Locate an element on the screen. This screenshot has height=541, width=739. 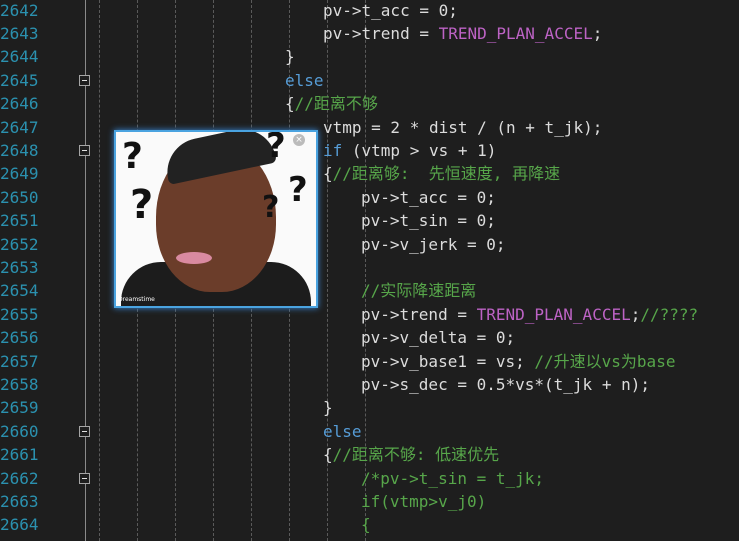
code-text: pv->v_jerk = 0; is located at coordinates (433, 244).